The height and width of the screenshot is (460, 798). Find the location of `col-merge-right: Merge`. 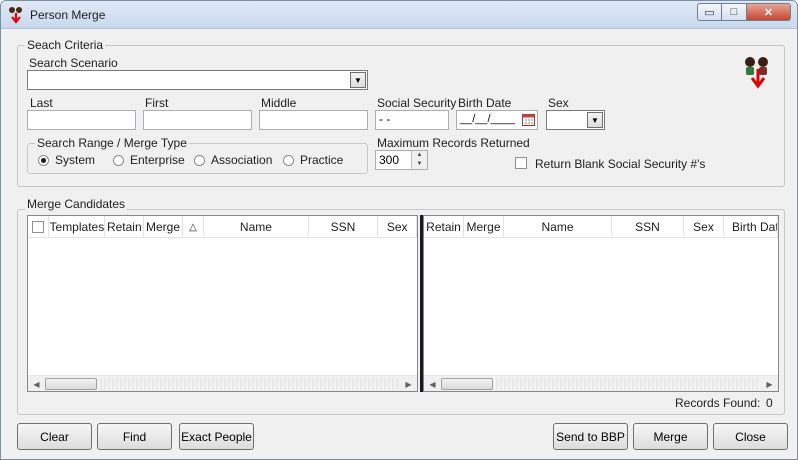

col-merge-right: Merge is located at coordinates (484, 227).